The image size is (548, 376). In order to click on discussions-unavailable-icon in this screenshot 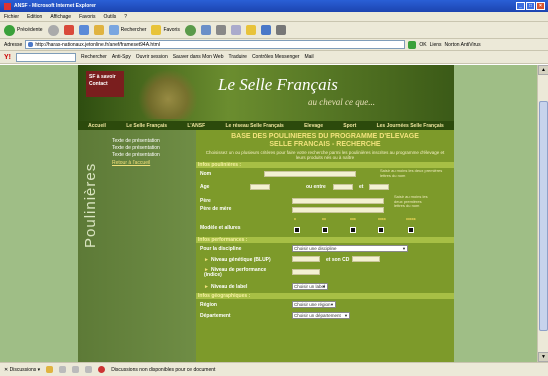, I will do `click(102, 369)`.